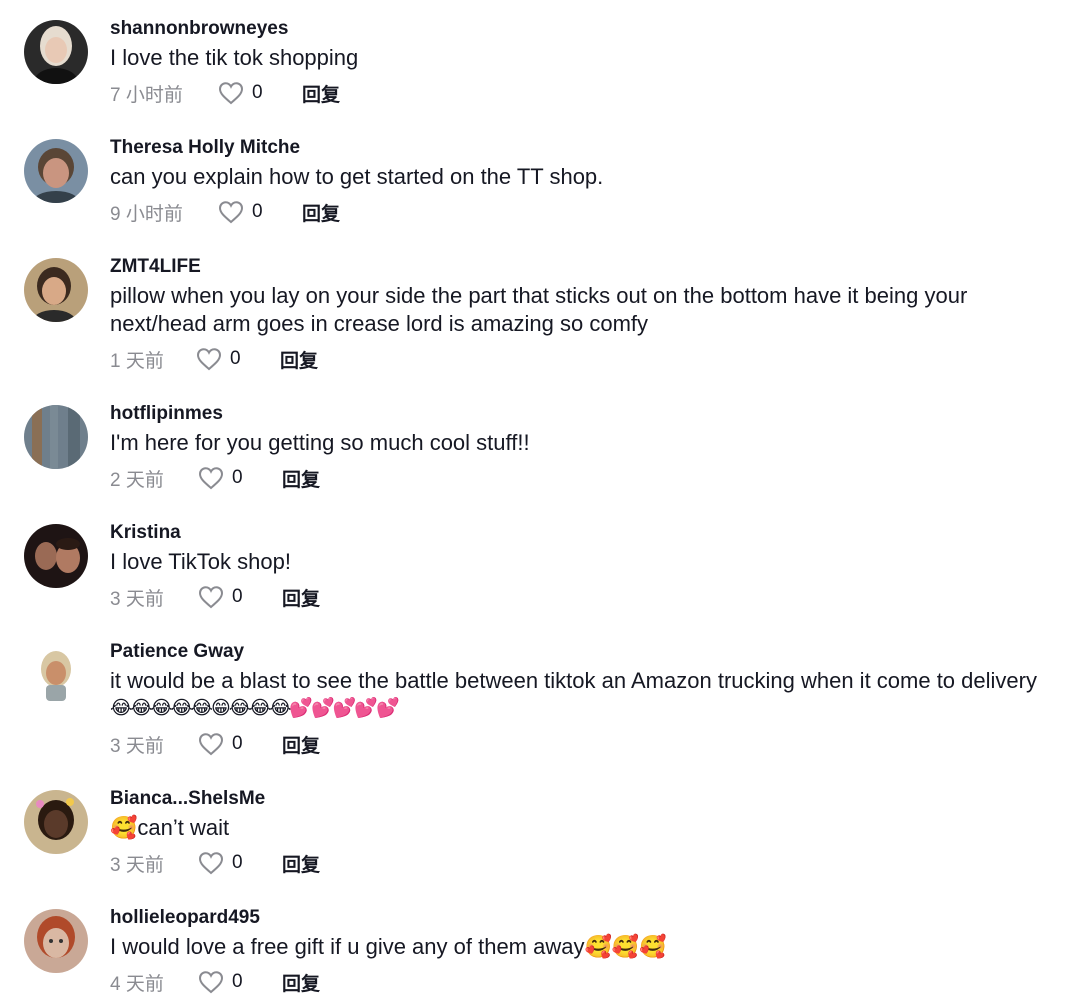 The width and height of the screenshot is (1080, 1004). I want to click on timestamp: 2 天前, so click(137, 480).